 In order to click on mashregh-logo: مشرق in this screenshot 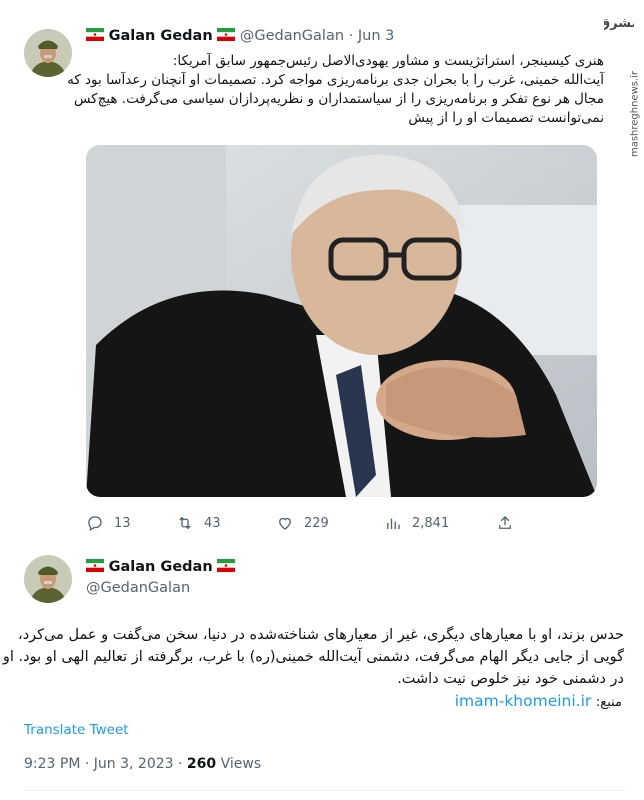, I will do `click(619, 23)`.